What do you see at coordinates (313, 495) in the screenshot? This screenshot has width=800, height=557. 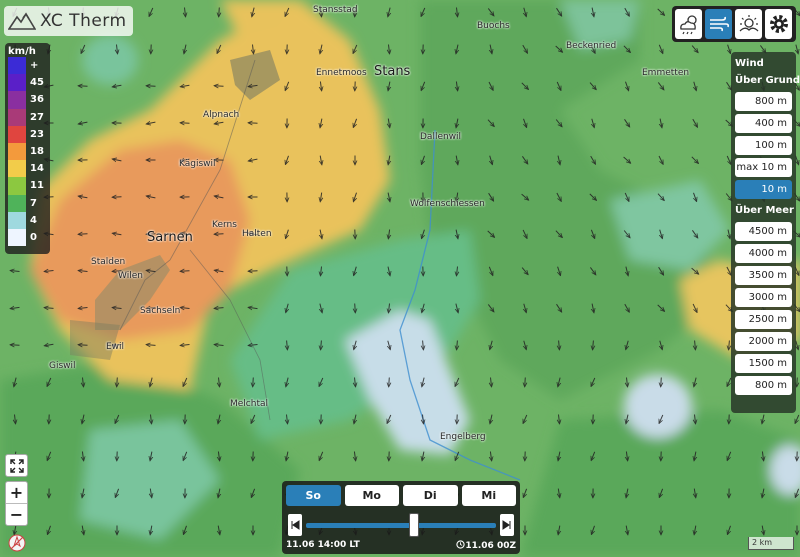 I see `day-tab: So` at bounding box center [313, 495].